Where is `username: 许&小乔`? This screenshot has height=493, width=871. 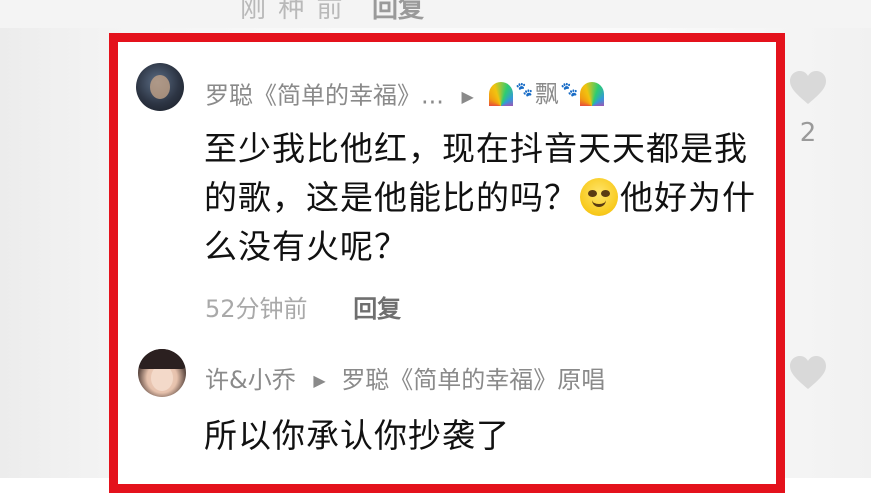 username: 许&小乔 is located at coordinates (250, 380).